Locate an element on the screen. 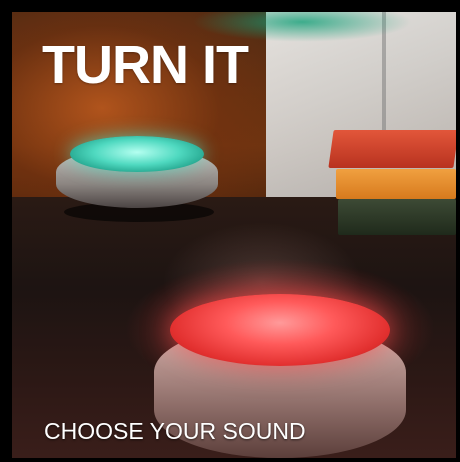 The height and width of the screenshot is (462, 460). book-green is located at coordinates (397, 217).